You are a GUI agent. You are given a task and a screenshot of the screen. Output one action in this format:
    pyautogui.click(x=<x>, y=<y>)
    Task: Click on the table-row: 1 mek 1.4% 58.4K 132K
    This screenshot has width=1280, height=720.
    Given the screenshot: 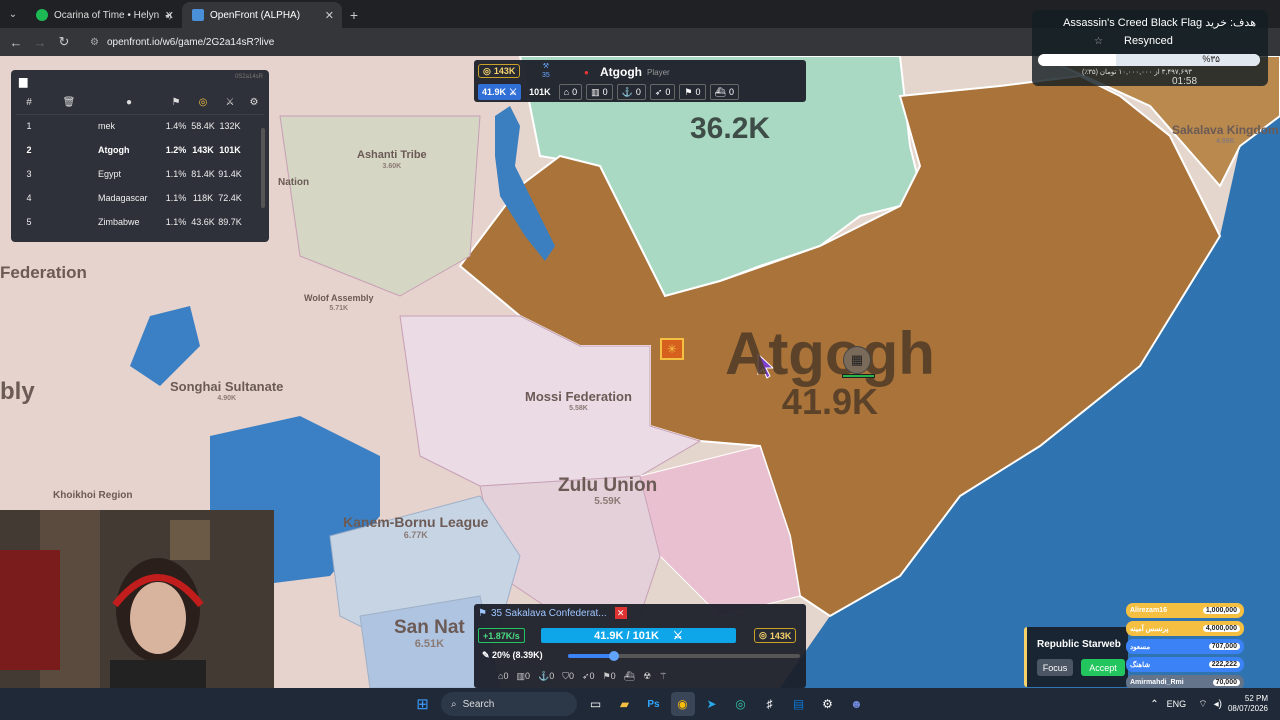 What is the action you would take?
    pyautogui.click(x=140, y=126)
    